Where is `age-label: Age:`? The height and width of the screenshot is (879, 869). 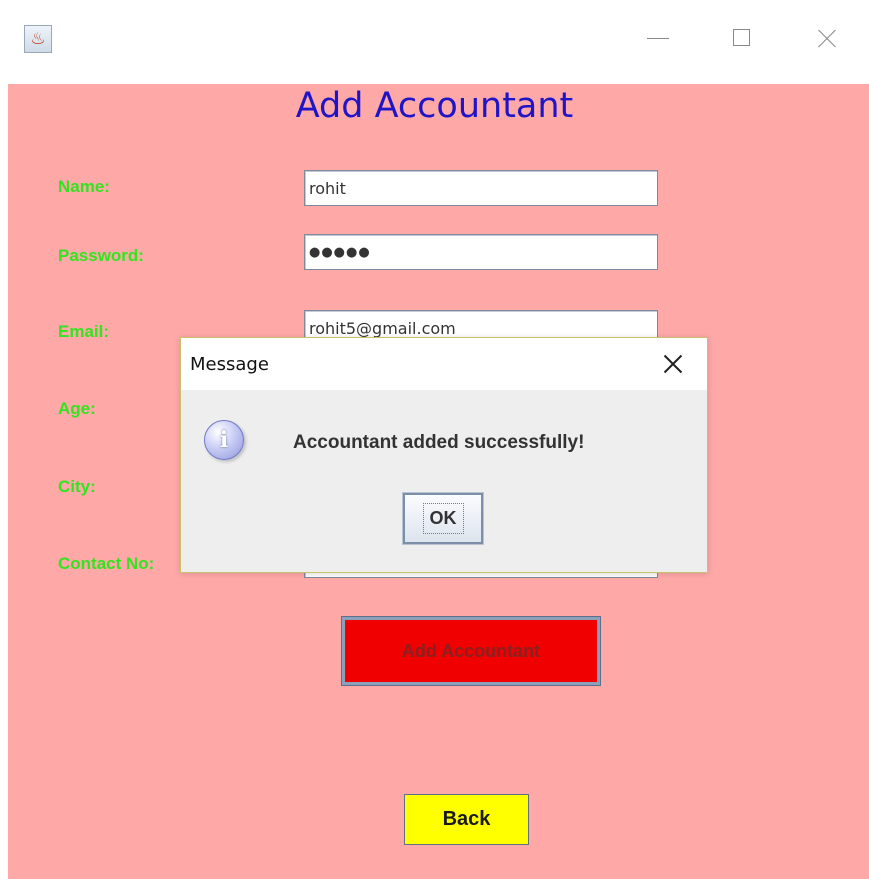 age-label: Age: is located at coordinates (77, 408).